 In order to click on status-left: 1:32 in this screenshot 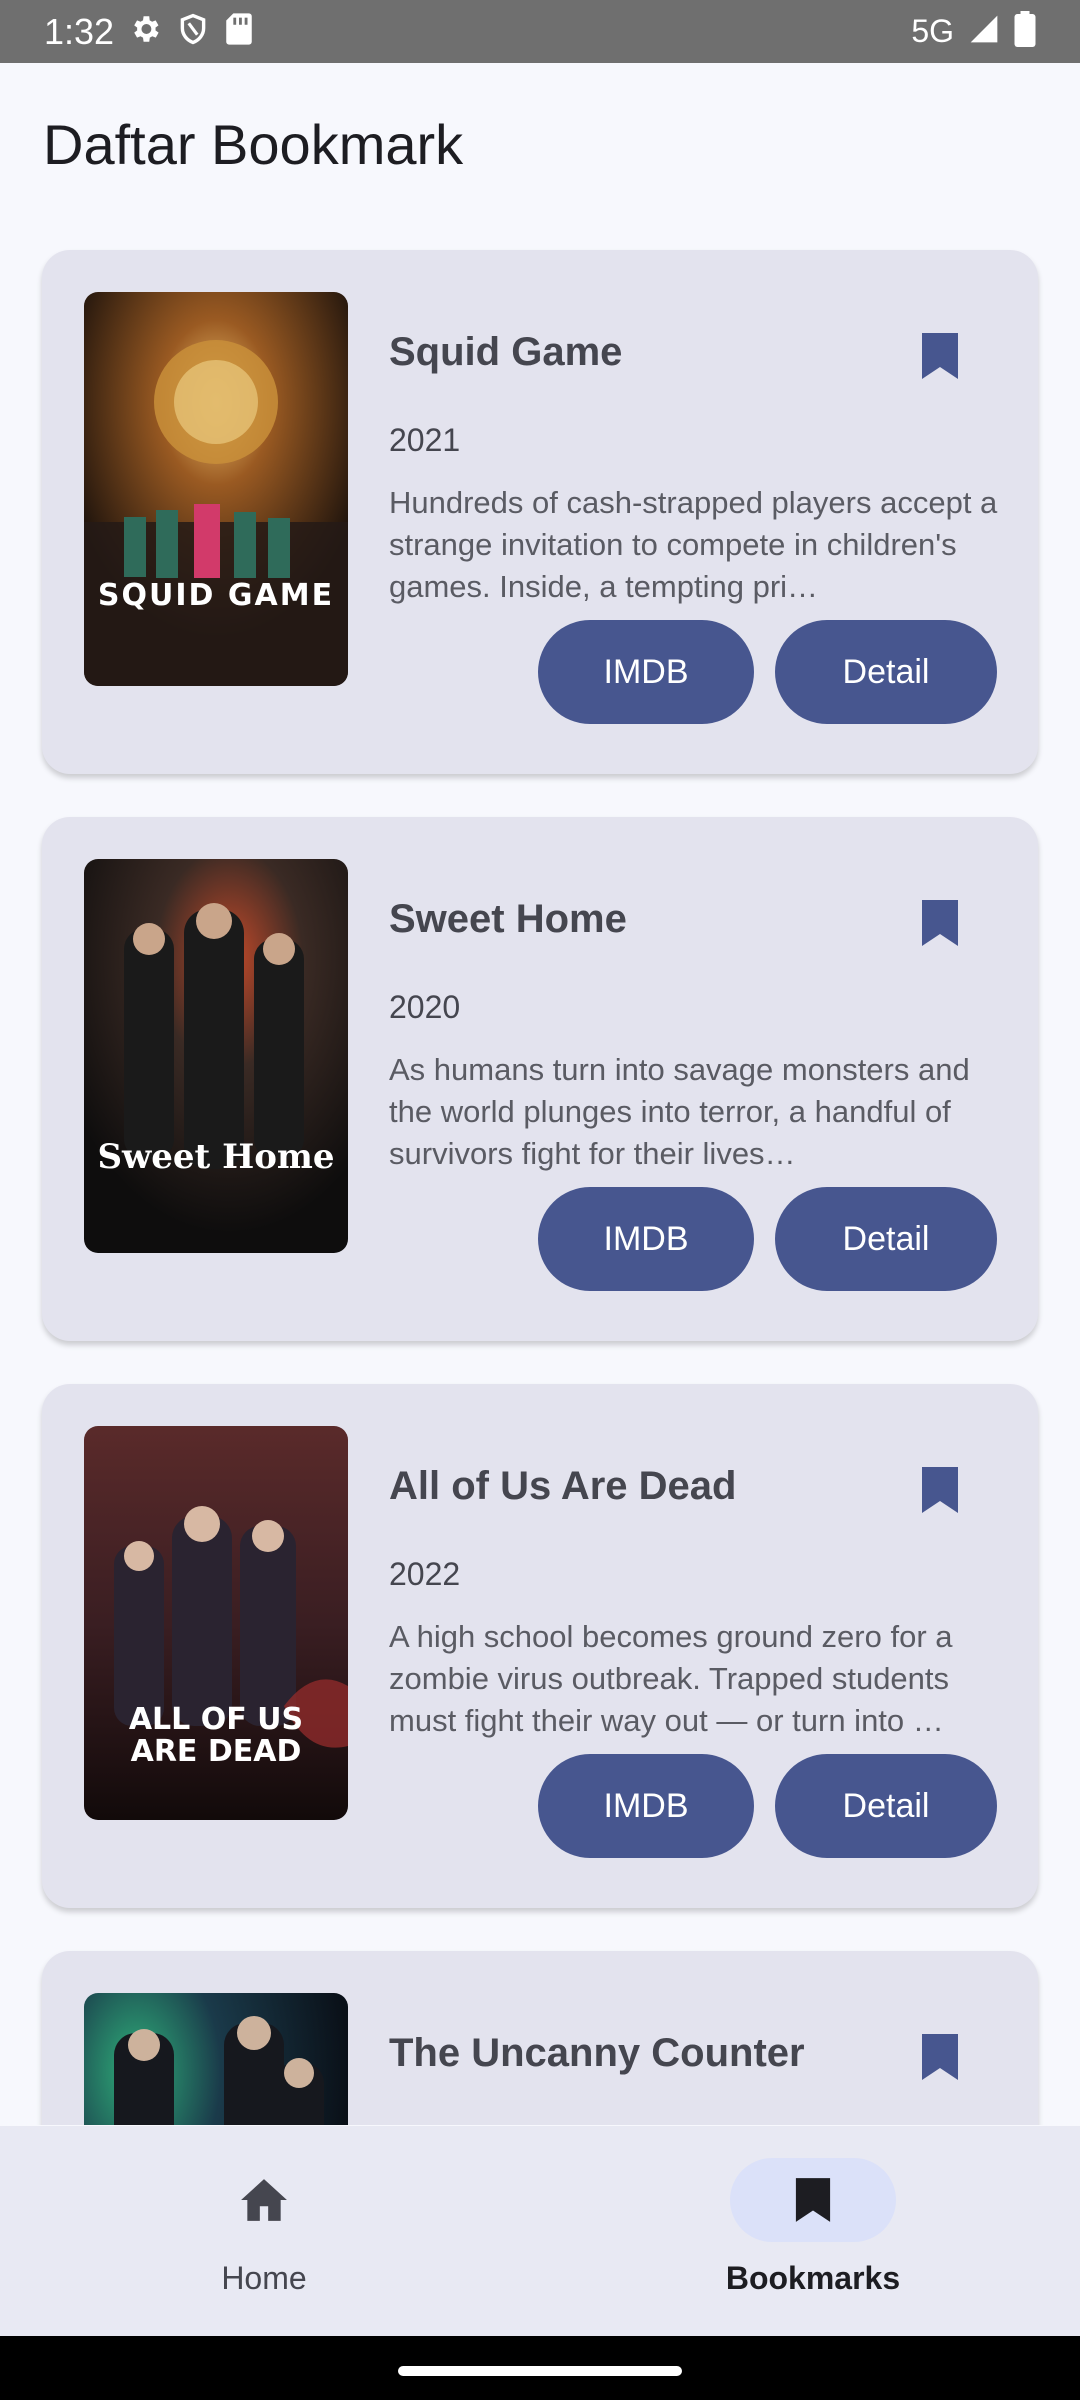, I will do `click(149, 32)`.